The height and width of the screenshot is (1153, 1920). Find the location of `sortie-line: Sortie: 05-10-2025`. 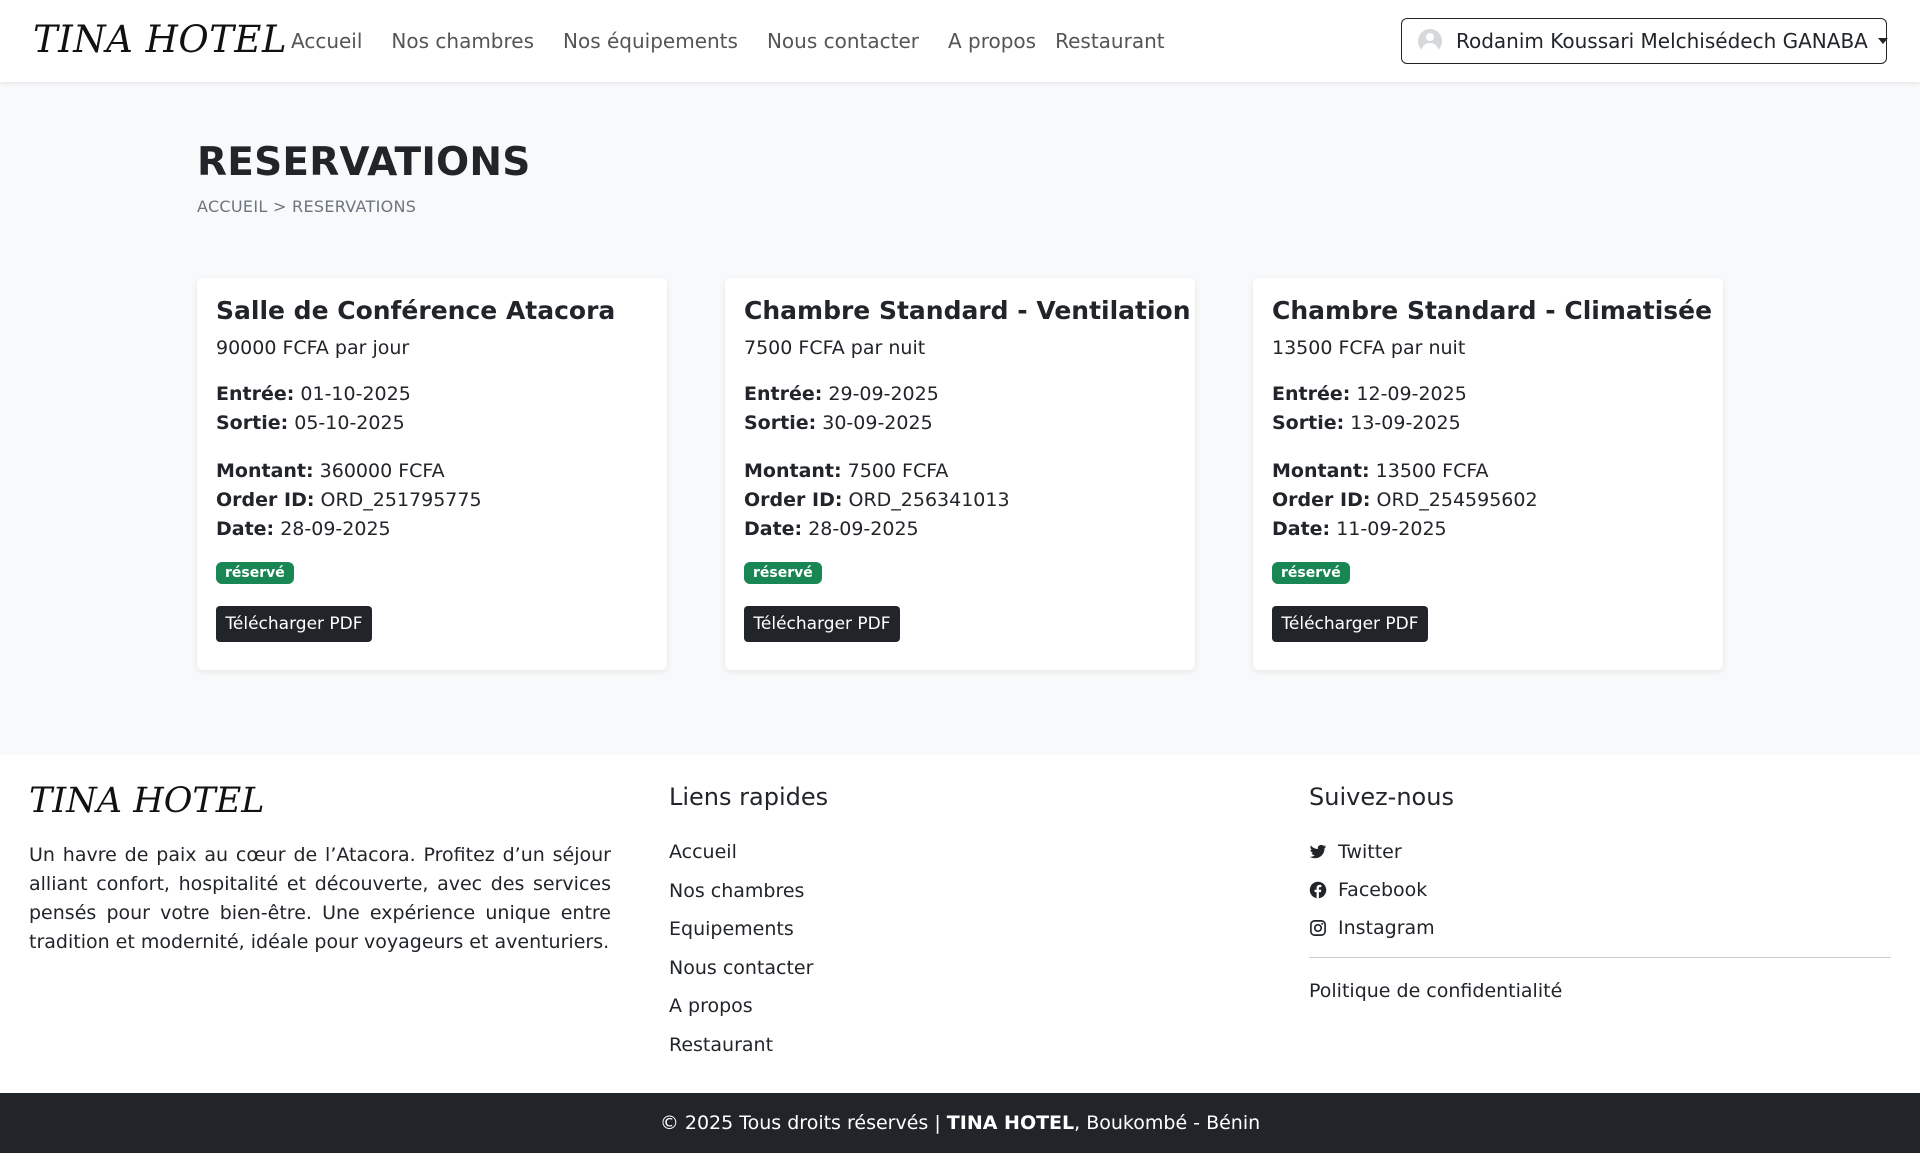

sortie-line: Sortie: 05-10-2025 is located at coordinates (310, 423).